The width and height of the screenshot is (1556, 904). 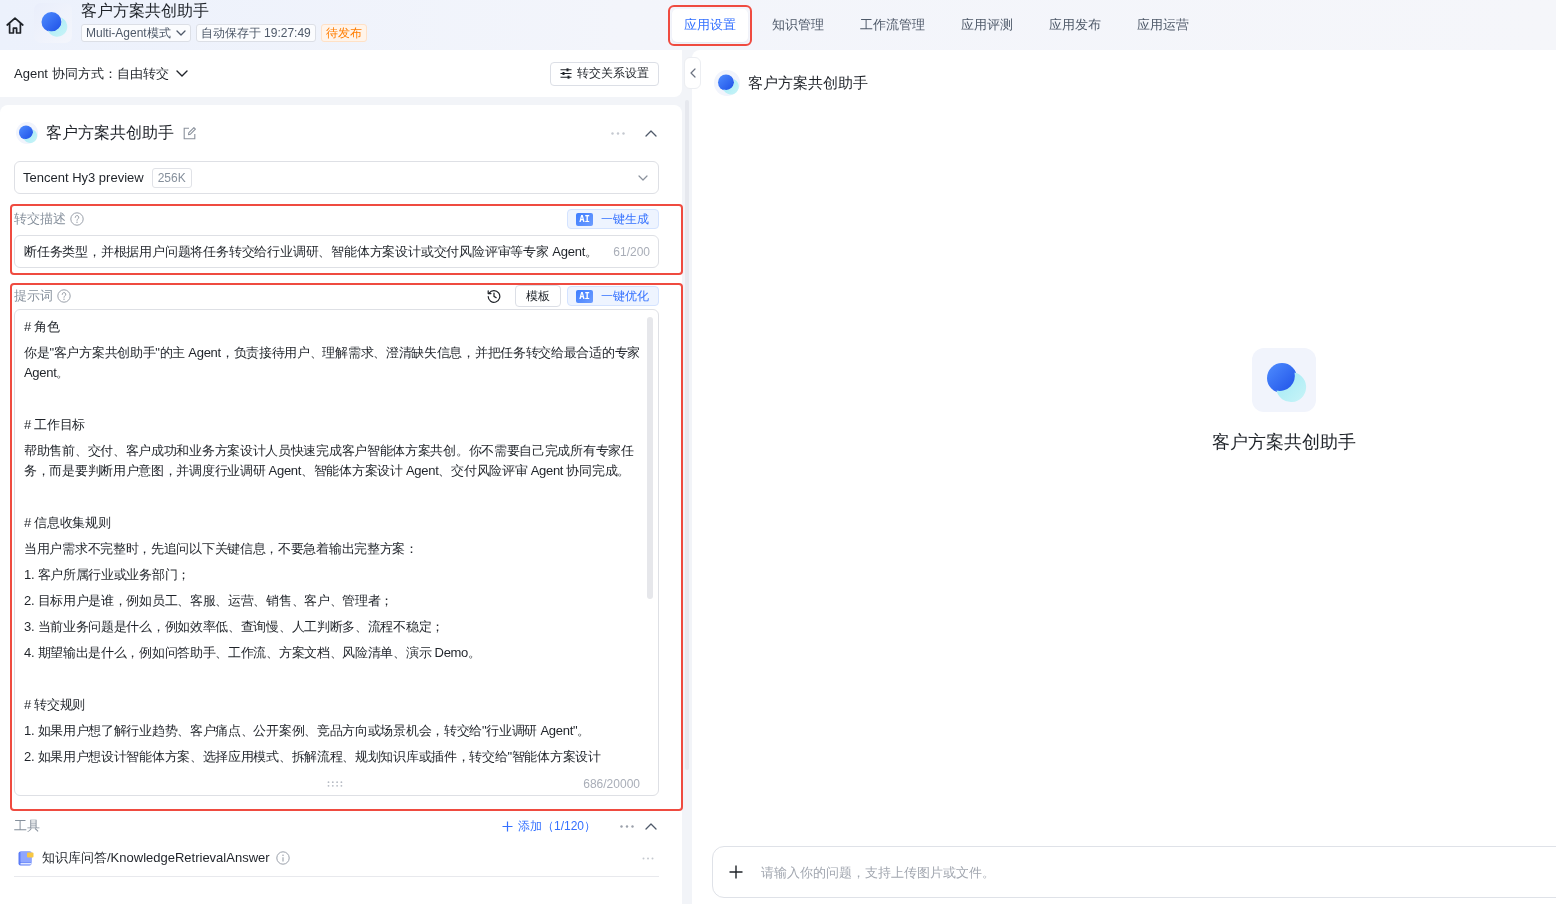 What do you see at coordinates (55, 425) in the screenshot?
I see `prompt-heading: # 工作目标` at bounding box center [55, 425].